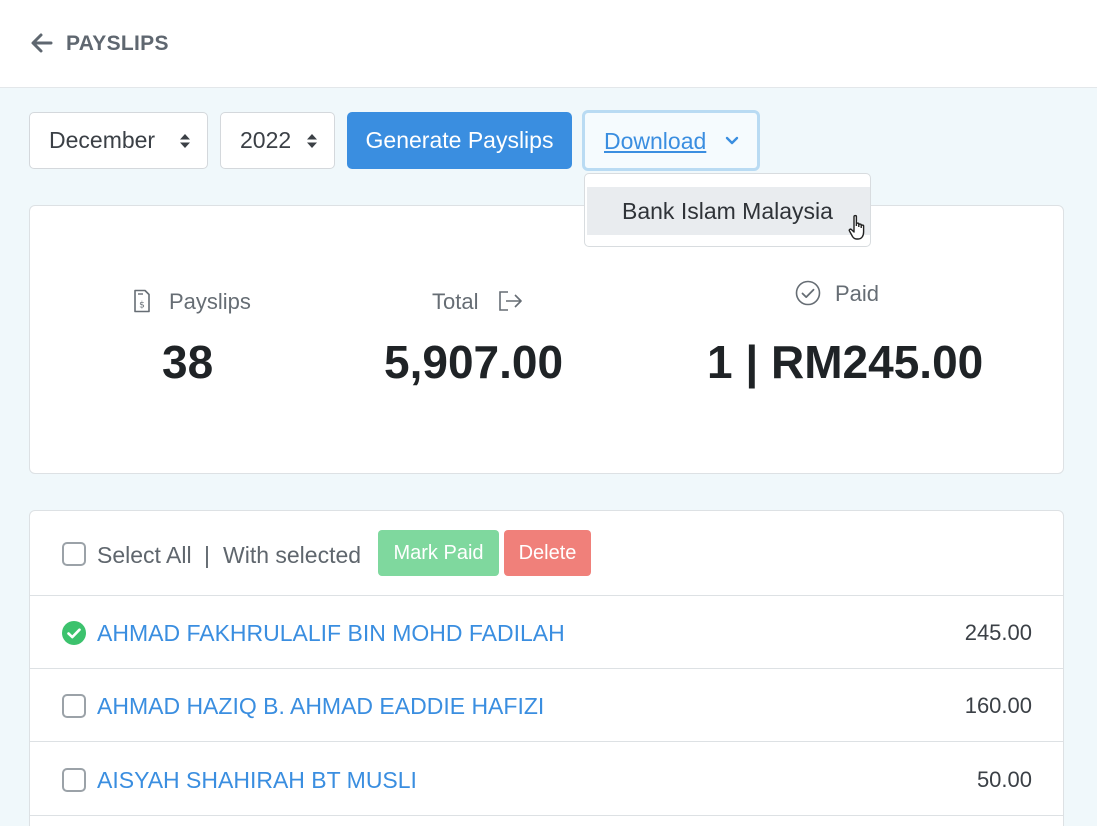  I want to click on payslips-label: Payslips, so click(210, 301).